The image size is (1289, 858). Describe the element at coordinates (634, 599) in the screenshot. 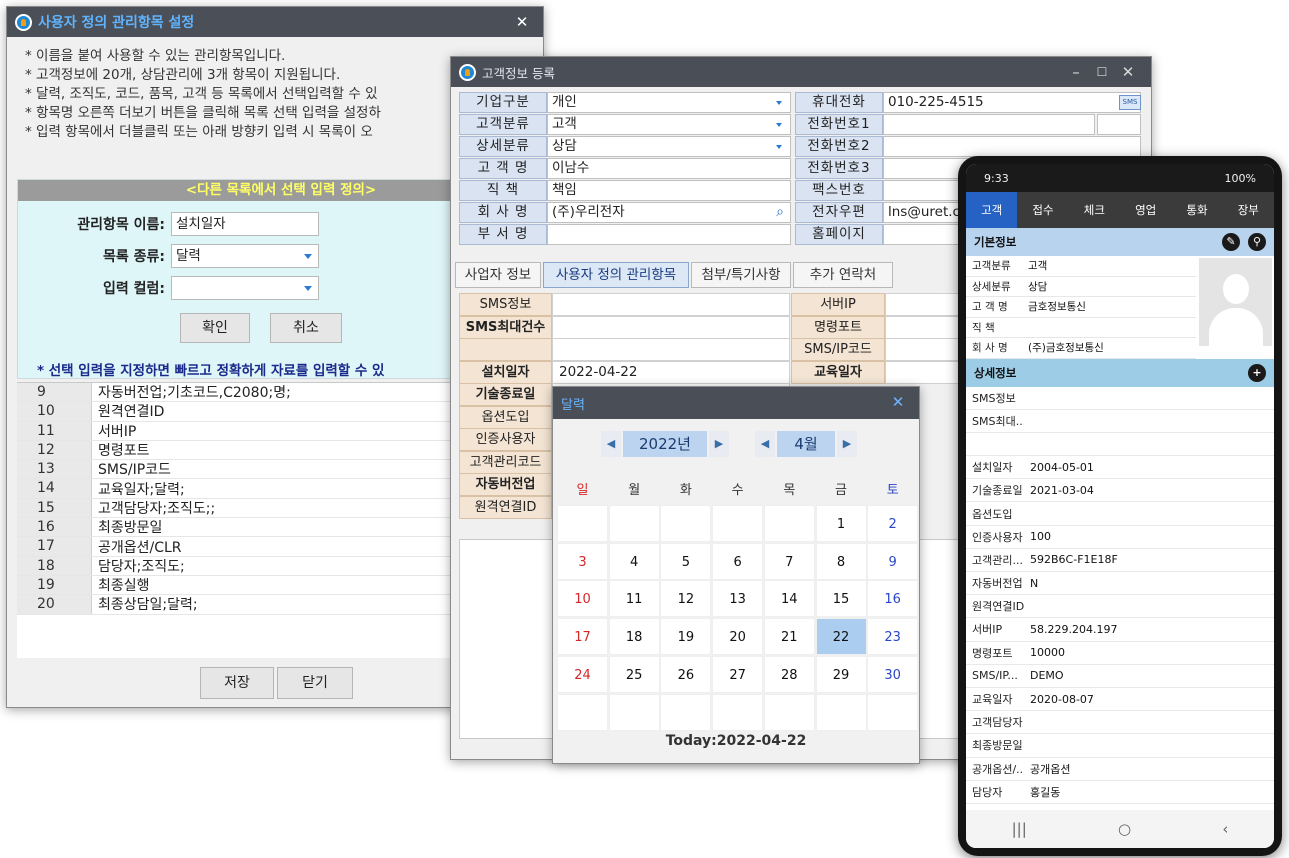

I see `calendar-day: 11` at that location.